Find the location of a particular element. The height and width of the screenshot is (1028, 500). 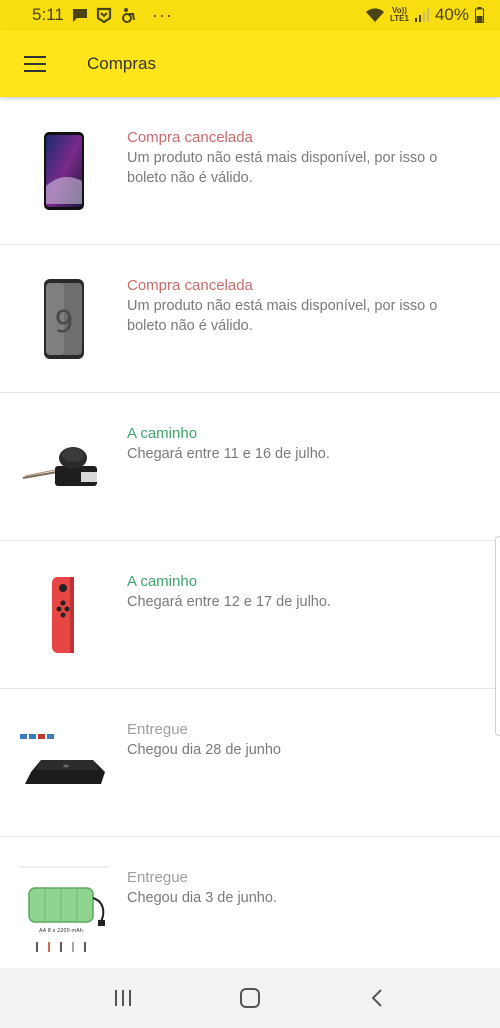

menu-button is located at coordinates (35, 63).